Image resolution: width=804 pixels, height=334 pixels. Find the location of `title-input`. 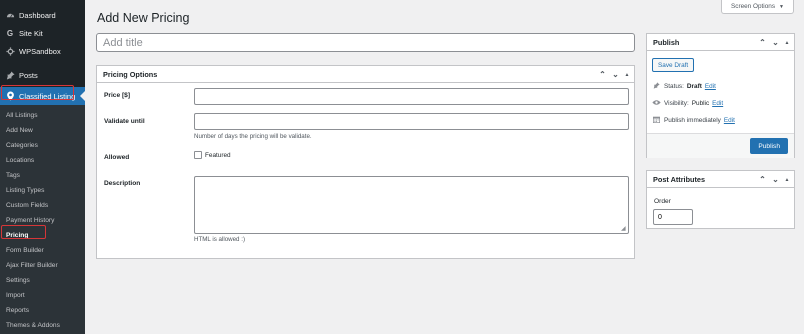

title-input is located at coordinates (365, 42).